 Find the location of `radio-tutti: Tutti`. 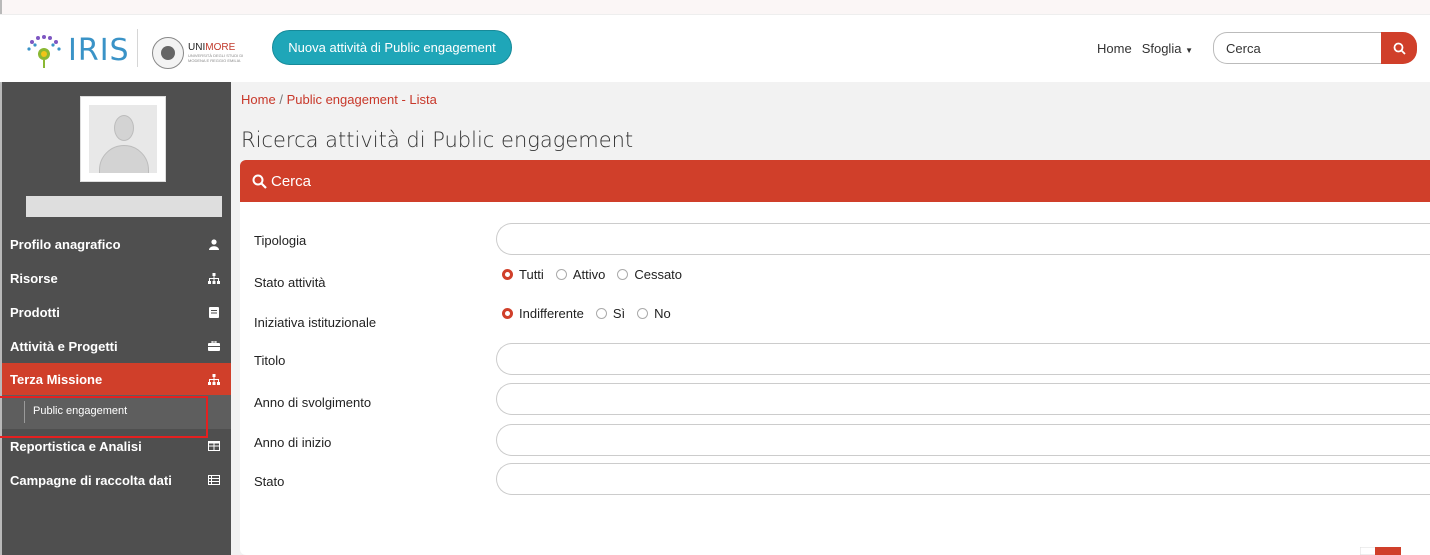

radio-tutti: Tutti is located at coordinates (523, 274).